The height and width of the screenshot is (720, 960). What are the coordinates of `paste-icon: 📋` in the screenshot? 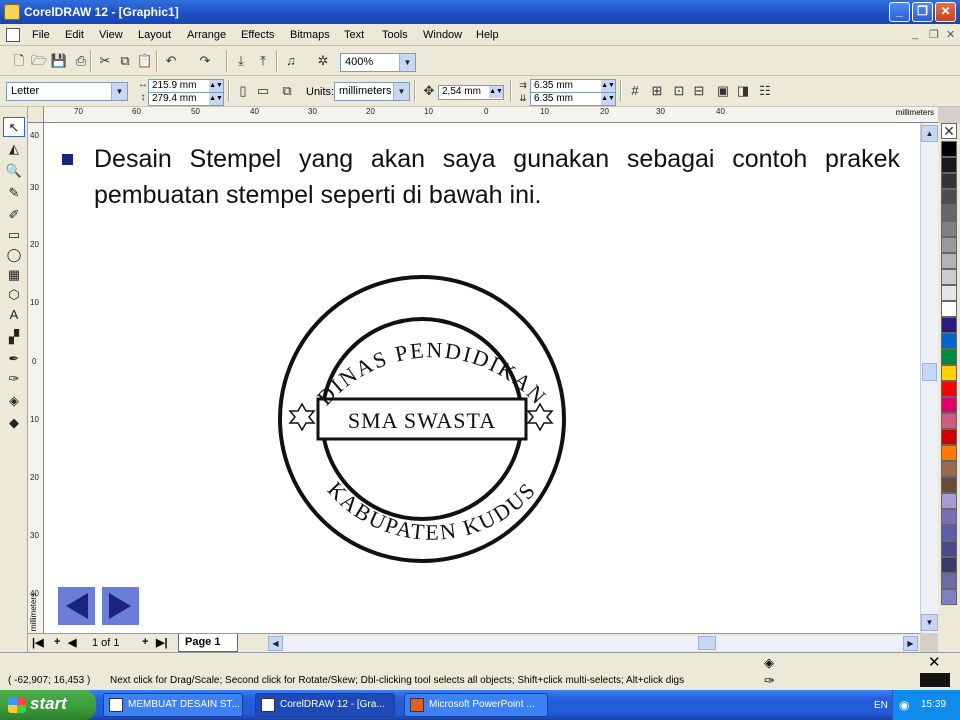 It's located at (145, 61).